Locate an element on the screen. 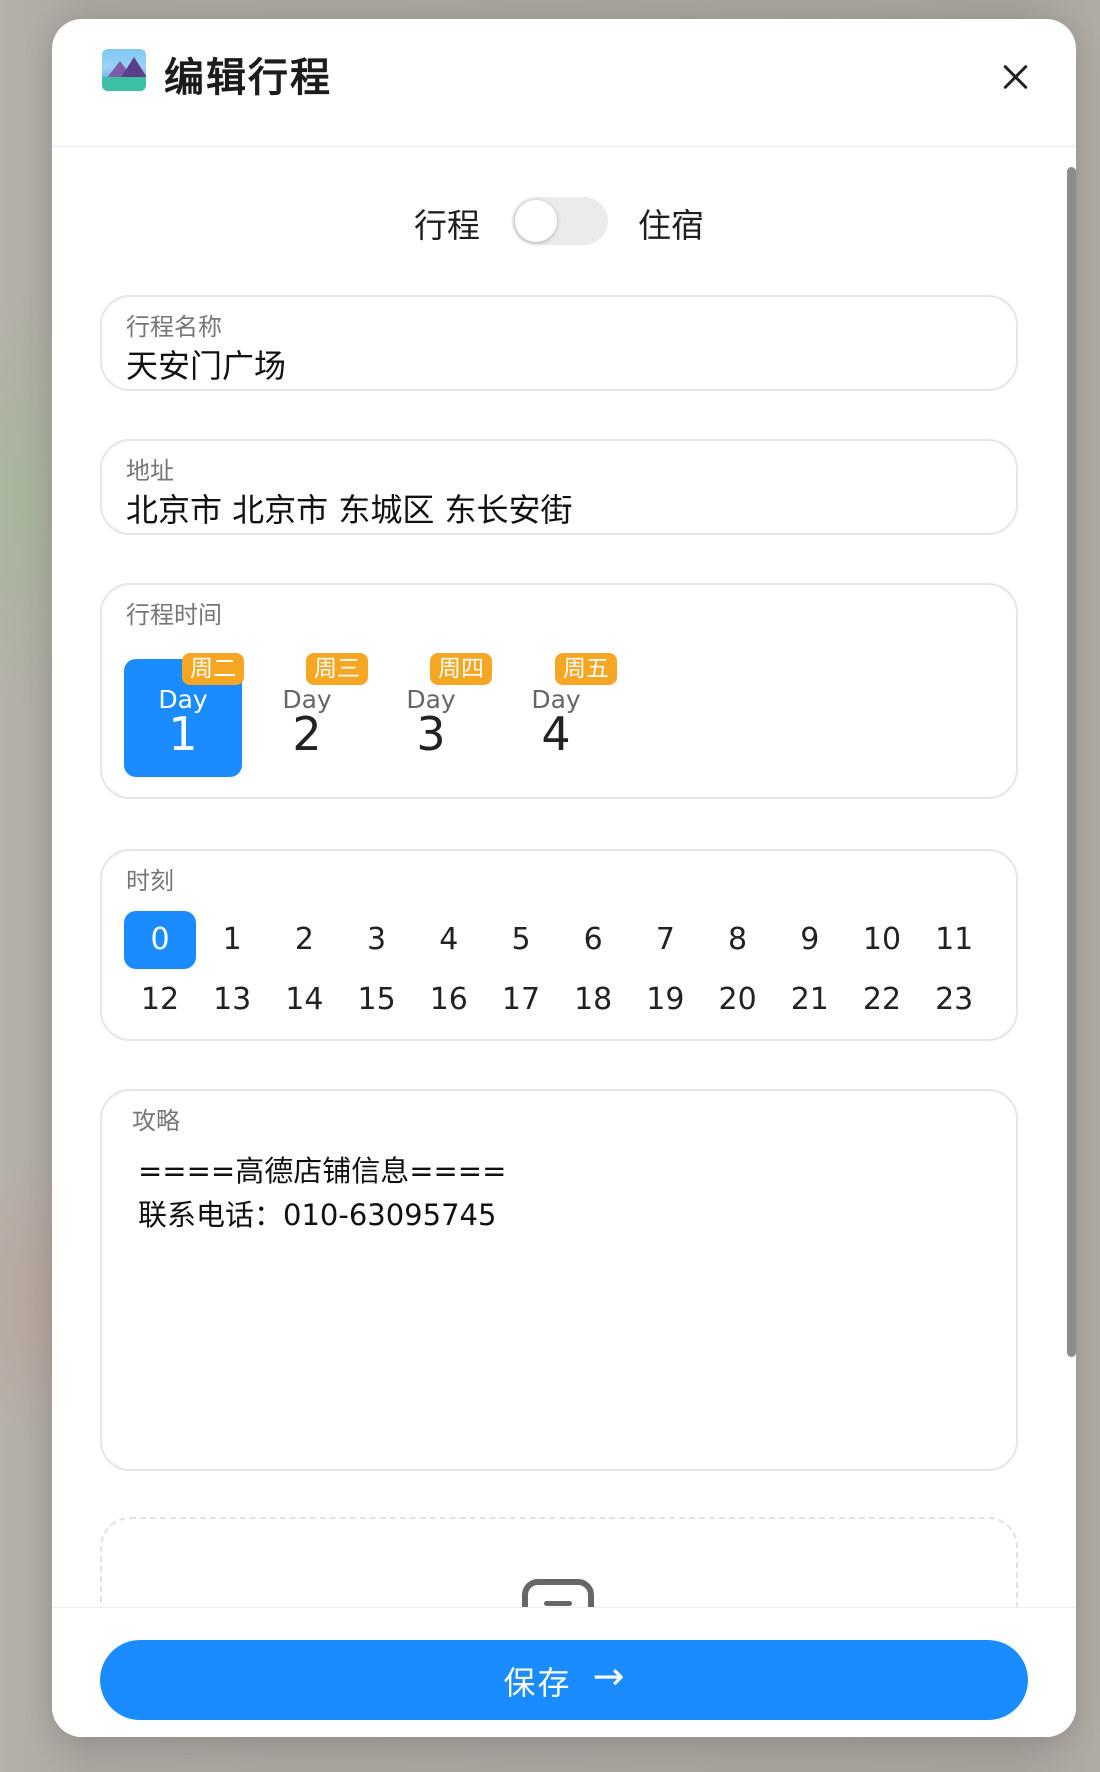  hour-option-13: 13 is located at coordinates (232, 1000).